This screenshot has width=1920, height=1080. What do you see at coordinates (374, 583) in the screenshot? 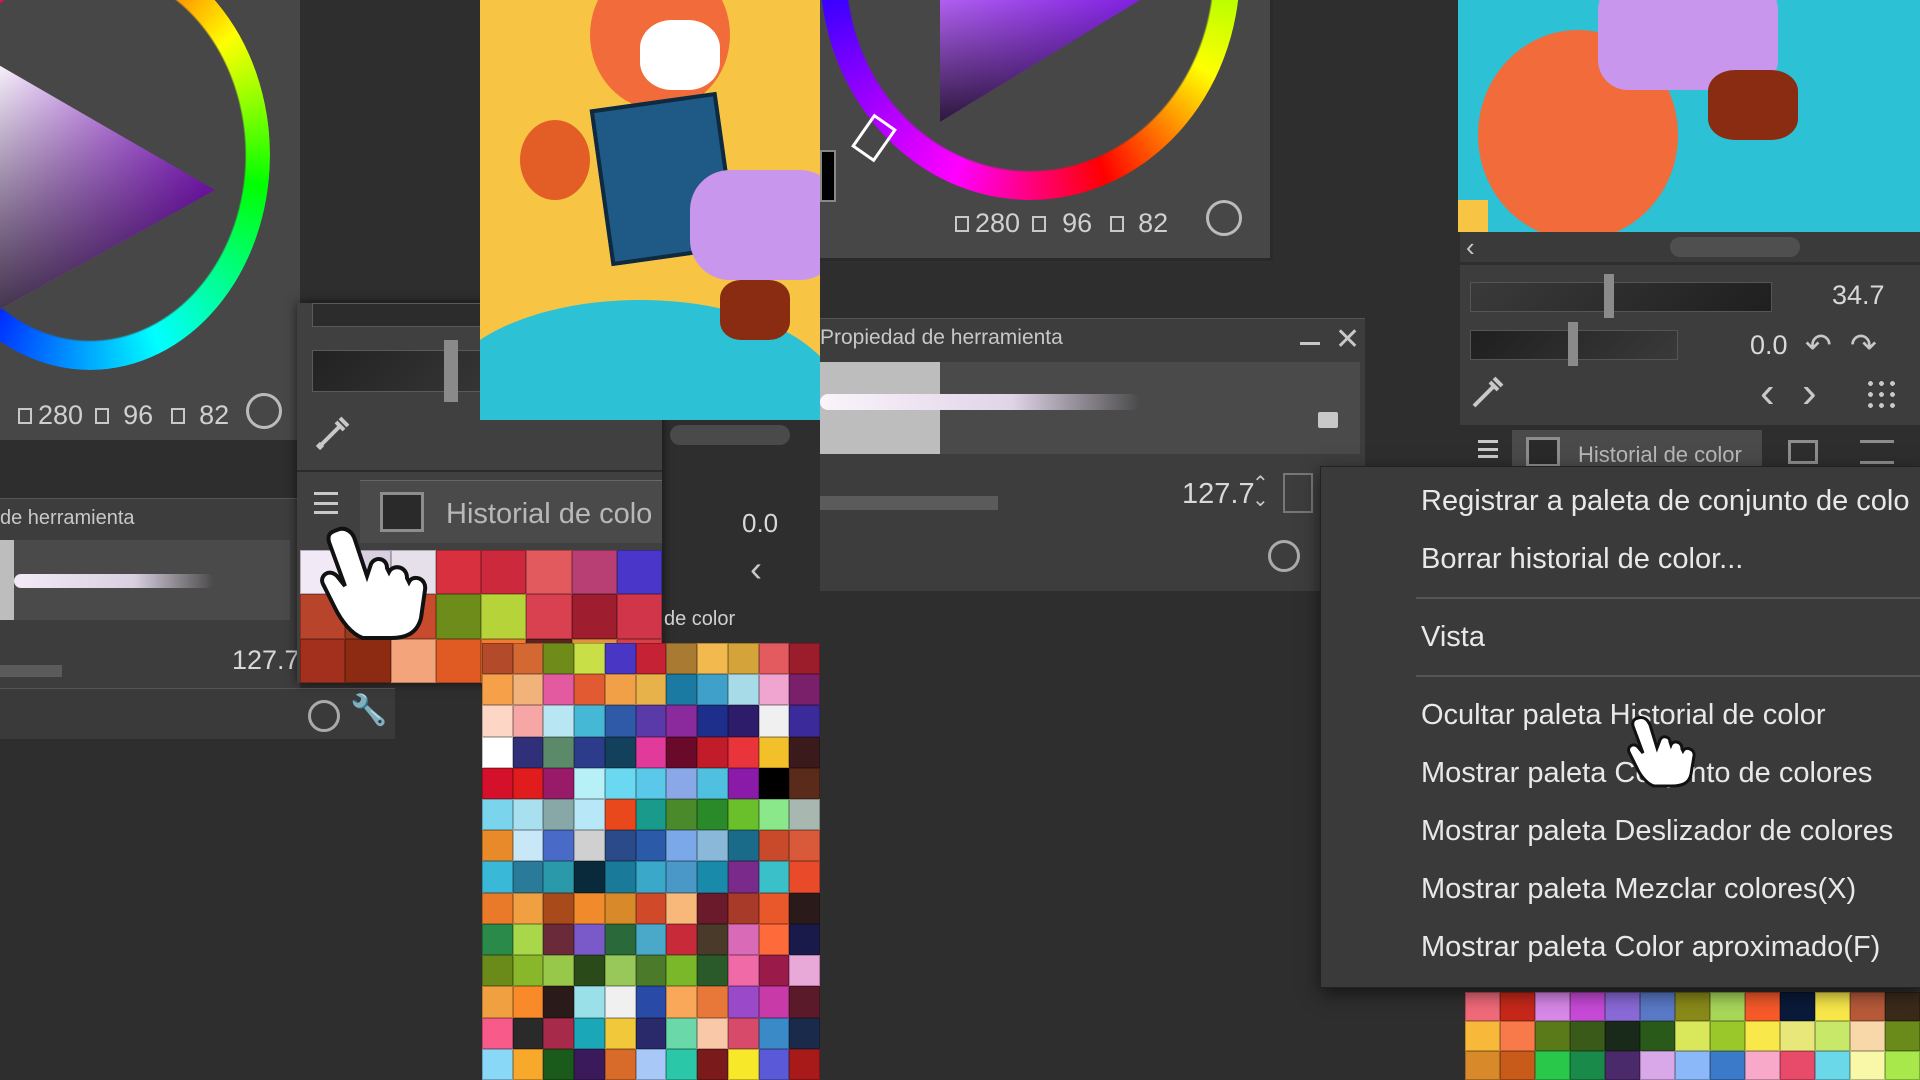
I see `pointer-hand-icon` at bounding box center [374, 583].